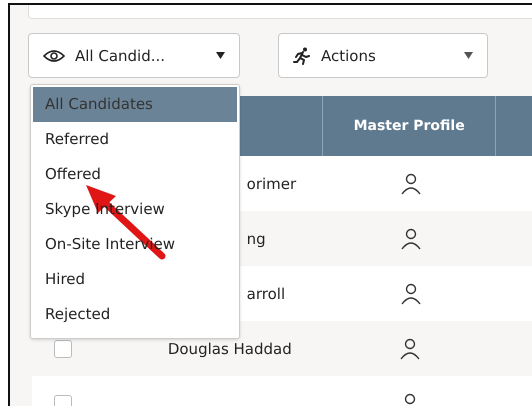  Describe the element at coordinates (135, 314) in the screenshot. I see `menu-item: Rejected` at that location.